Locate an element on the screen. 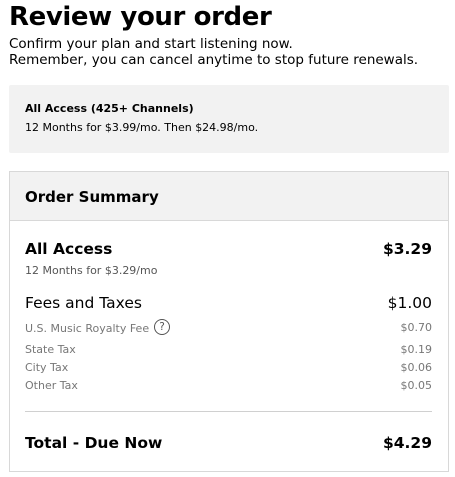 The width and height of the screenshot is (455, 477). fee-label: Other Tax is located at coordinates (51, 385).